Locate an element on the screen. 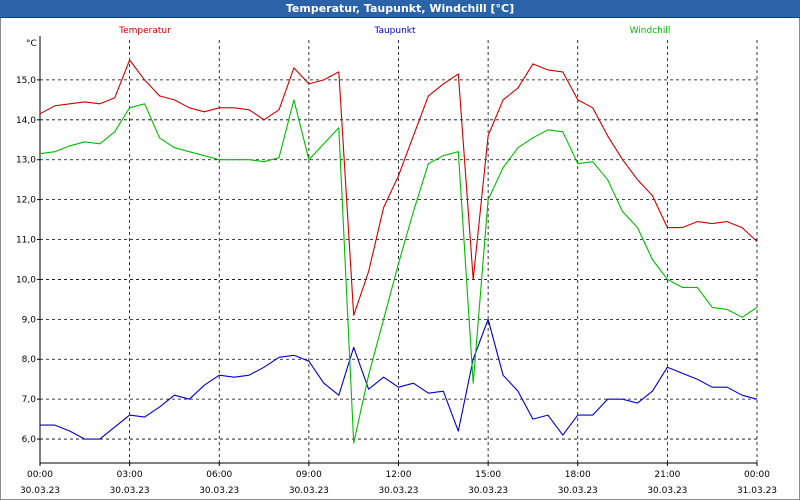  y-tick-label: 12,0 is located at coordinates (26, 201).